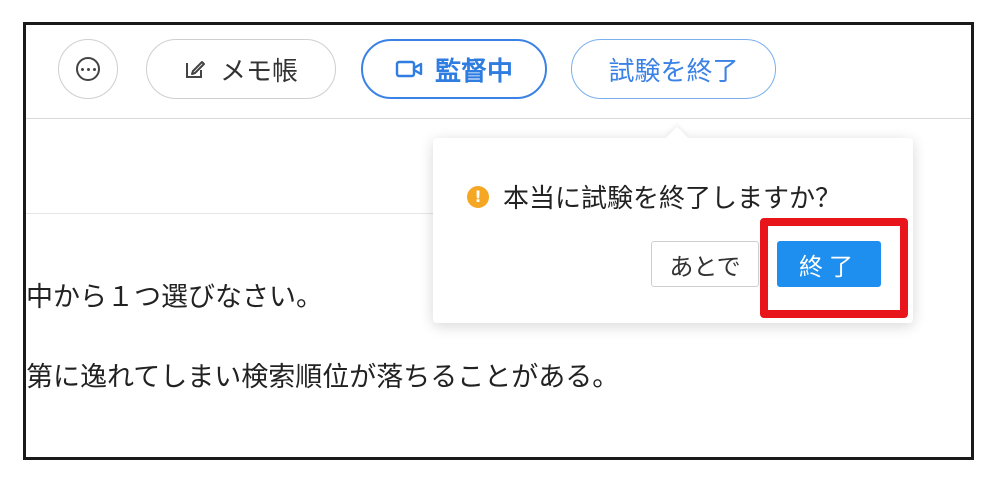 The image size is (1000, 486). Describe the element at coordinates (236, 213) in the screenshot. I see `content-divider` at that location.